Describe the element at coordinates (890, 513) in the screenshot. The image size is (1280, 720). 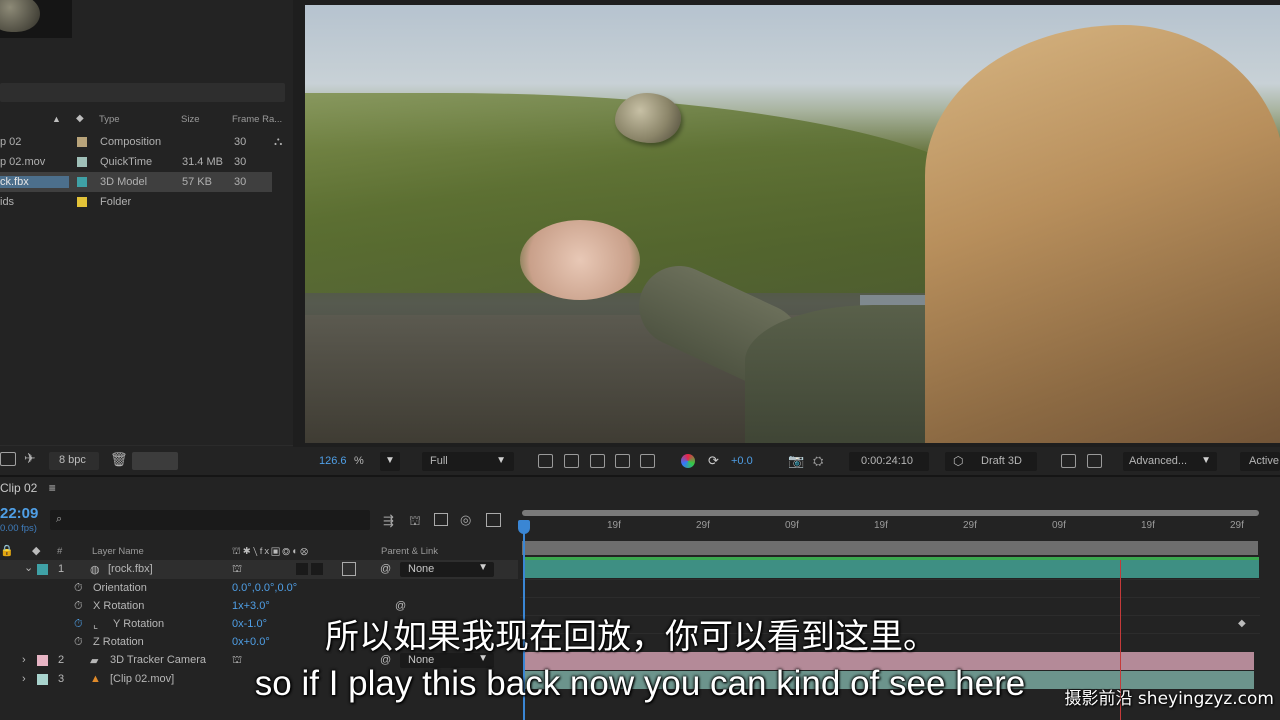
I see `work-area-bar` at that location.